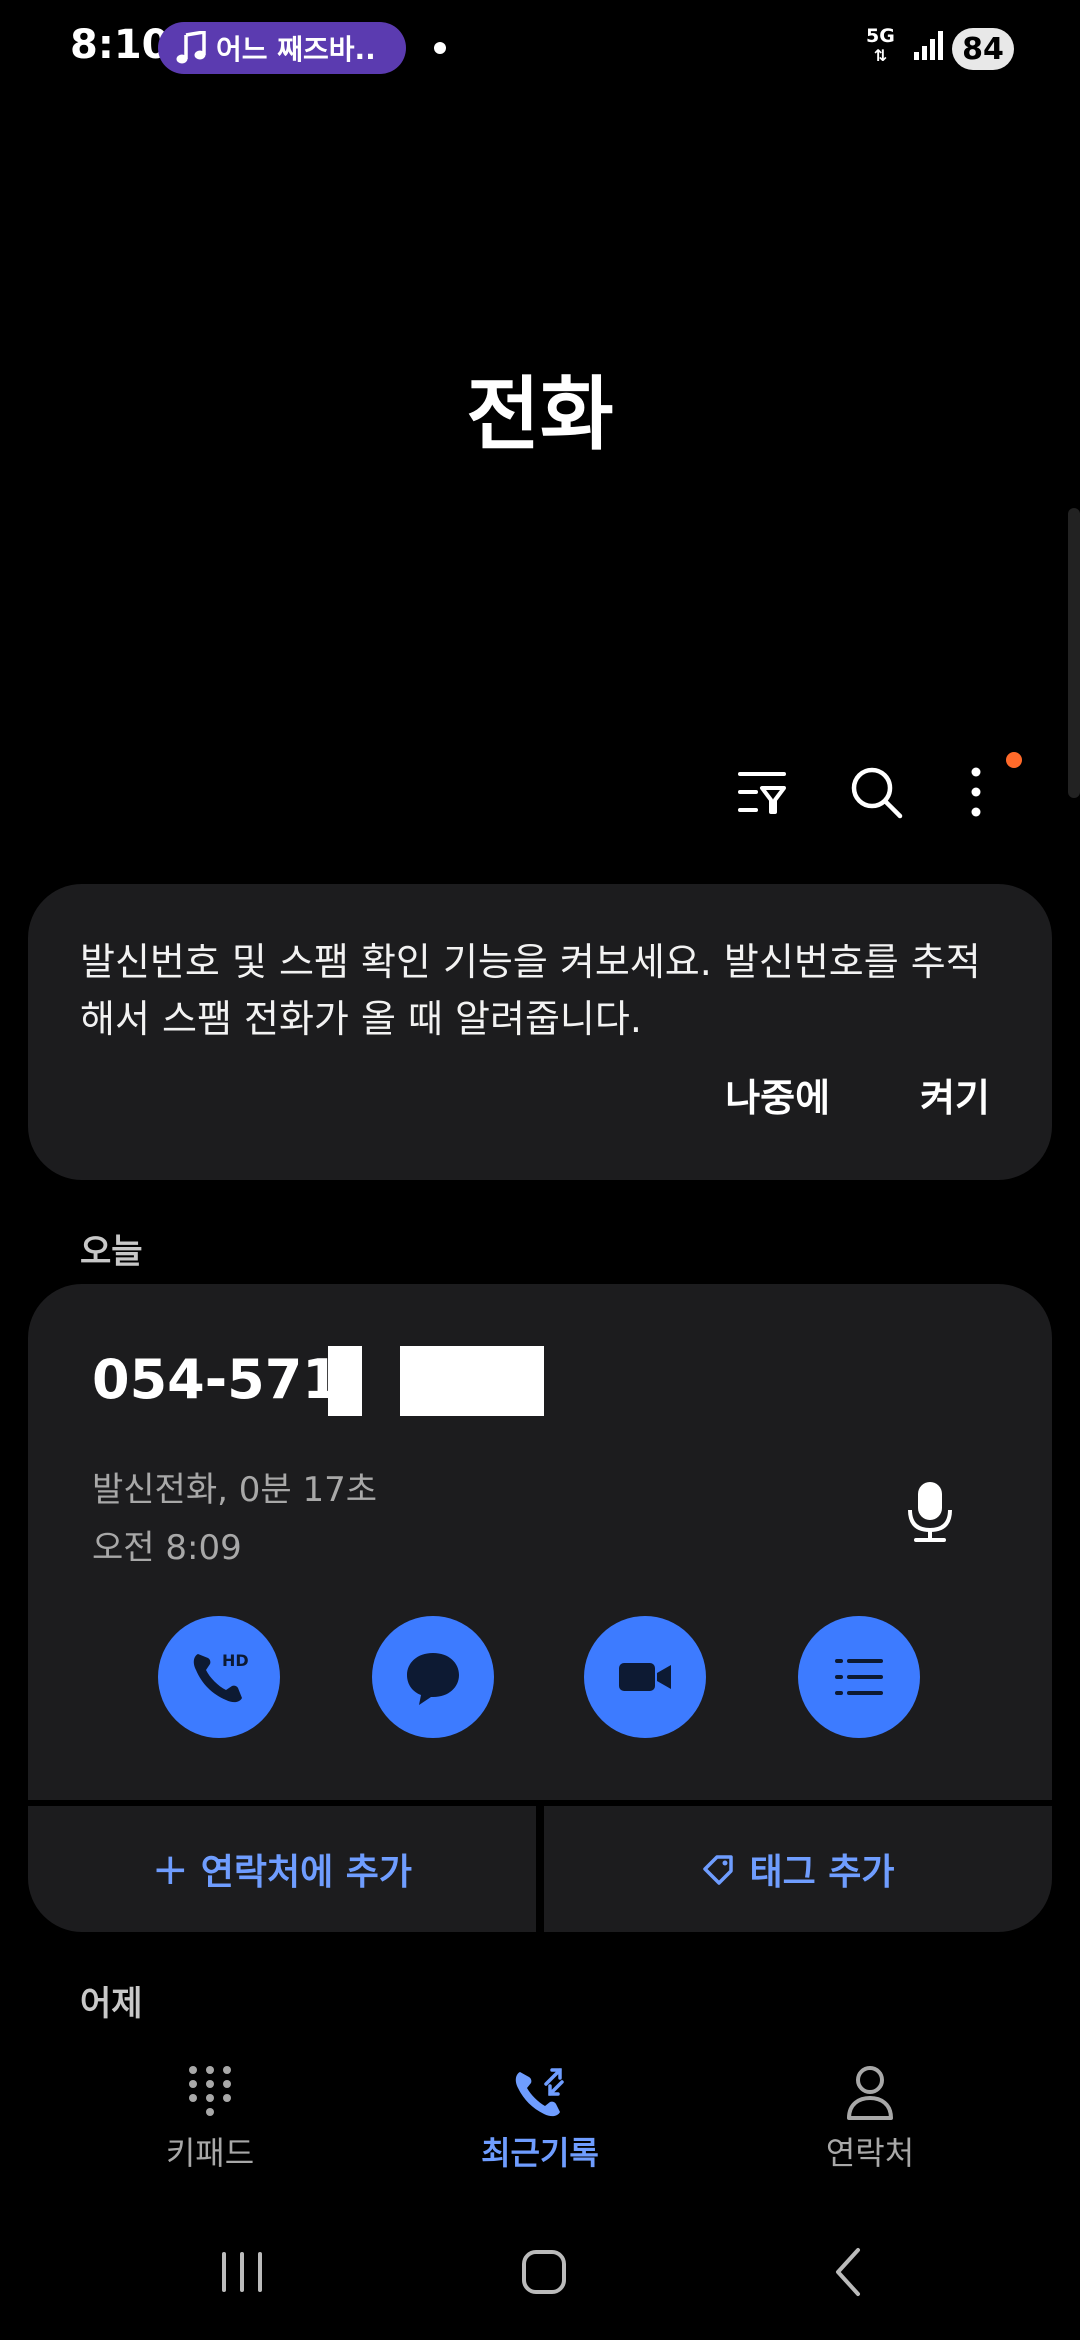 The width and height of the screenshot is (1080, 2340). Describe the element at coordinates (544, 2272) in the screenshot. I see `home-icon` at that location.